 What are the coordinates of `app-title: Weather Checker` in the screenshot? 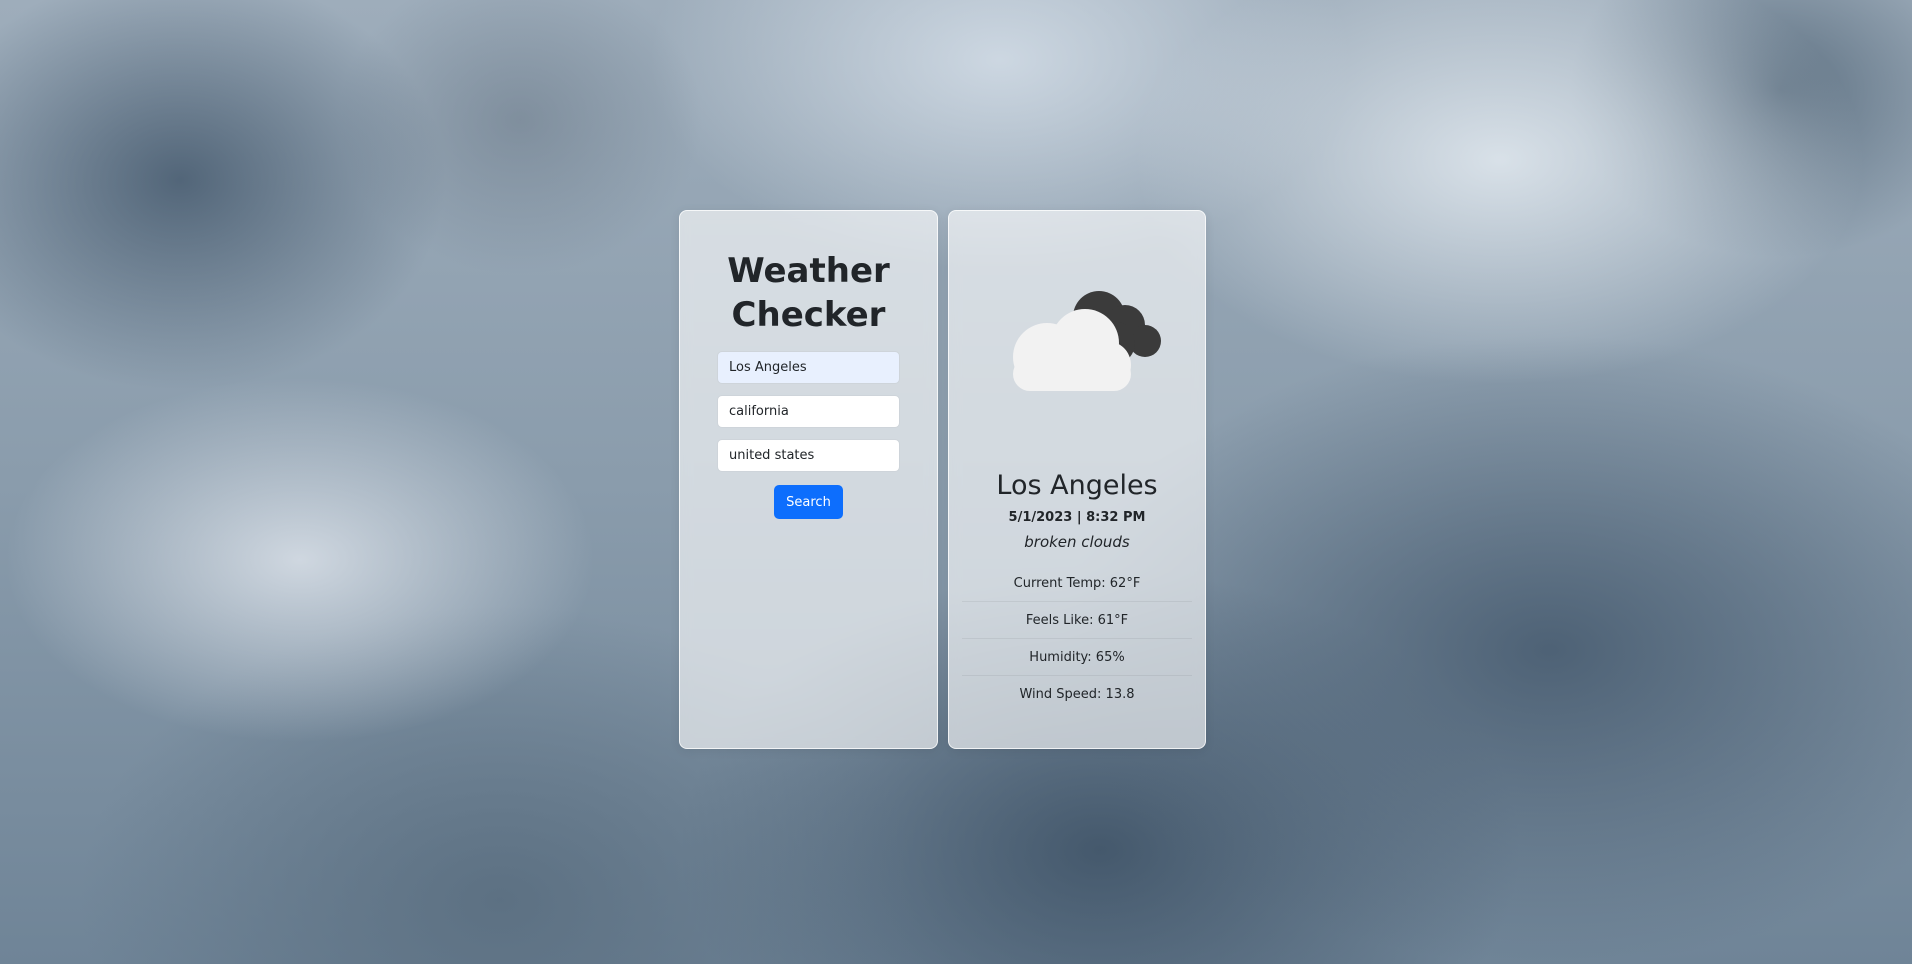 It's located at (808, 293).